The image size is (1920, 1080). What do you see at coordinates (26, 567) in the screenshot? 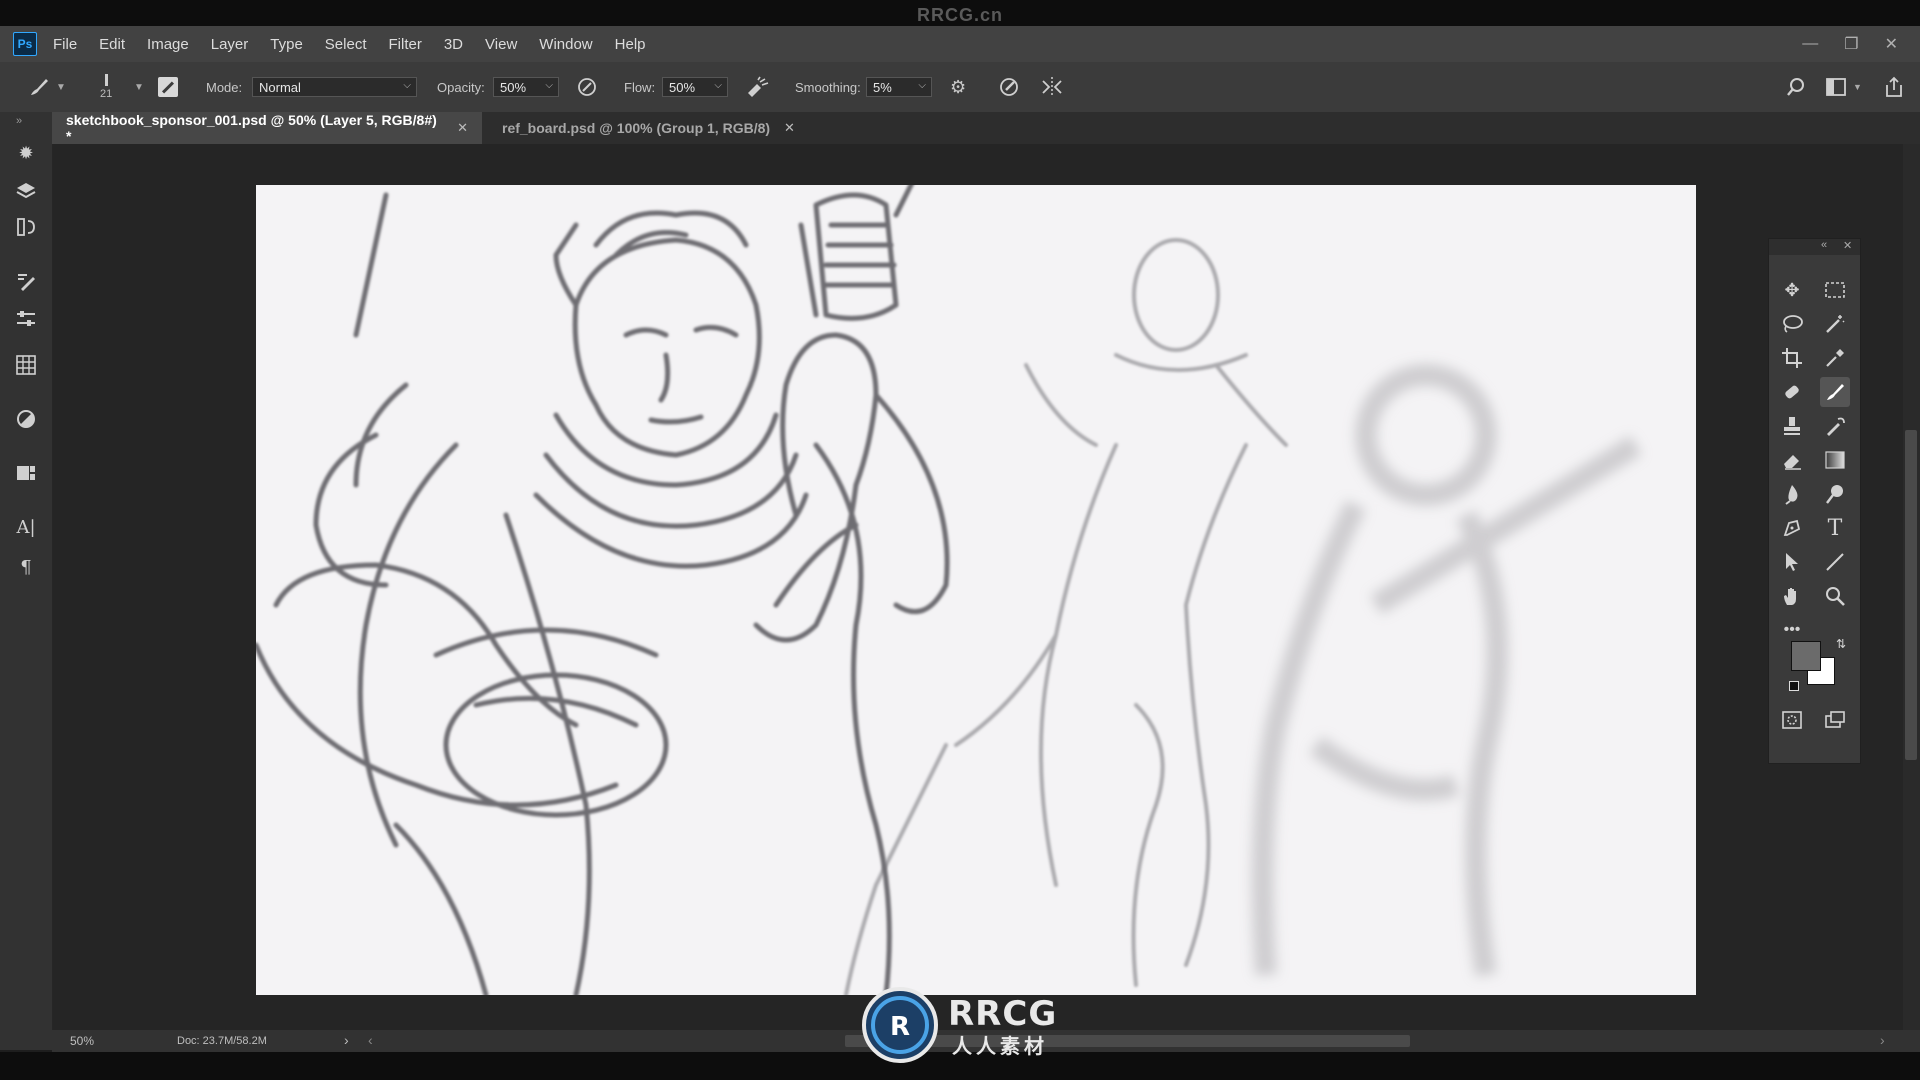
I see `paragraph-icon: ¶` at bounding box center [26, 567].